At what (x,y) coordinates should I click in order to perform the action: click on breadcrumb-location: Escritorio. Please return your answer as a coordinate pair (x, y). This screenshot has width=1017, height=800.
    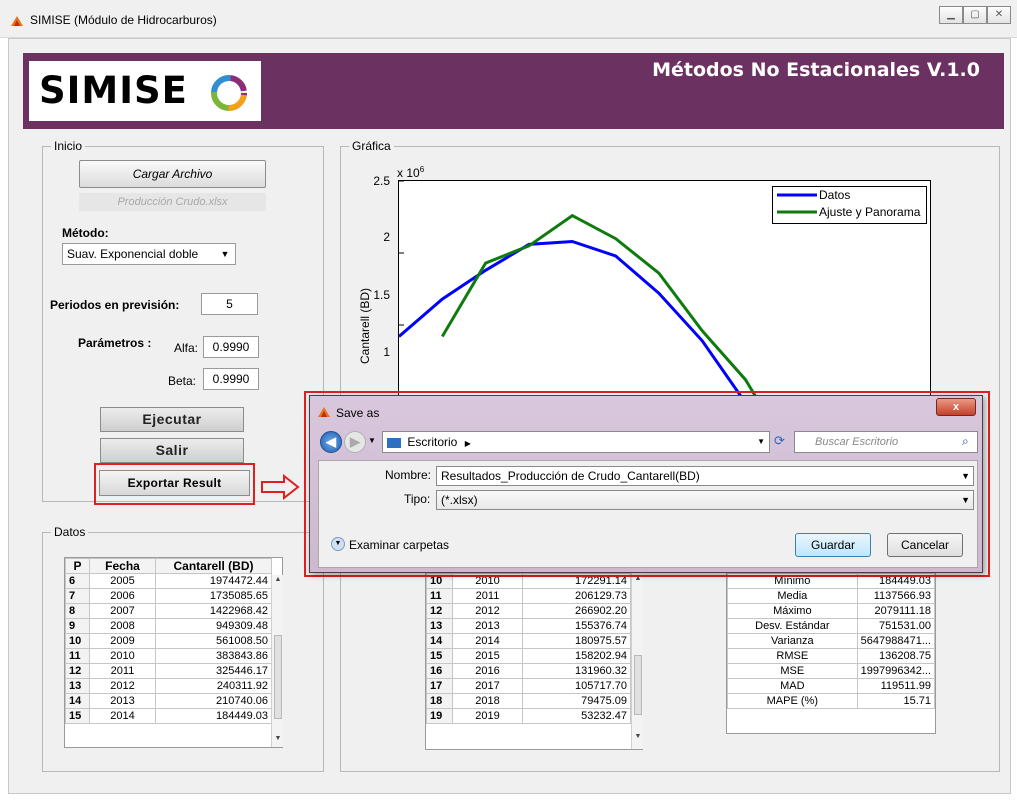
    Looking at the image, I should click on (432, 442).